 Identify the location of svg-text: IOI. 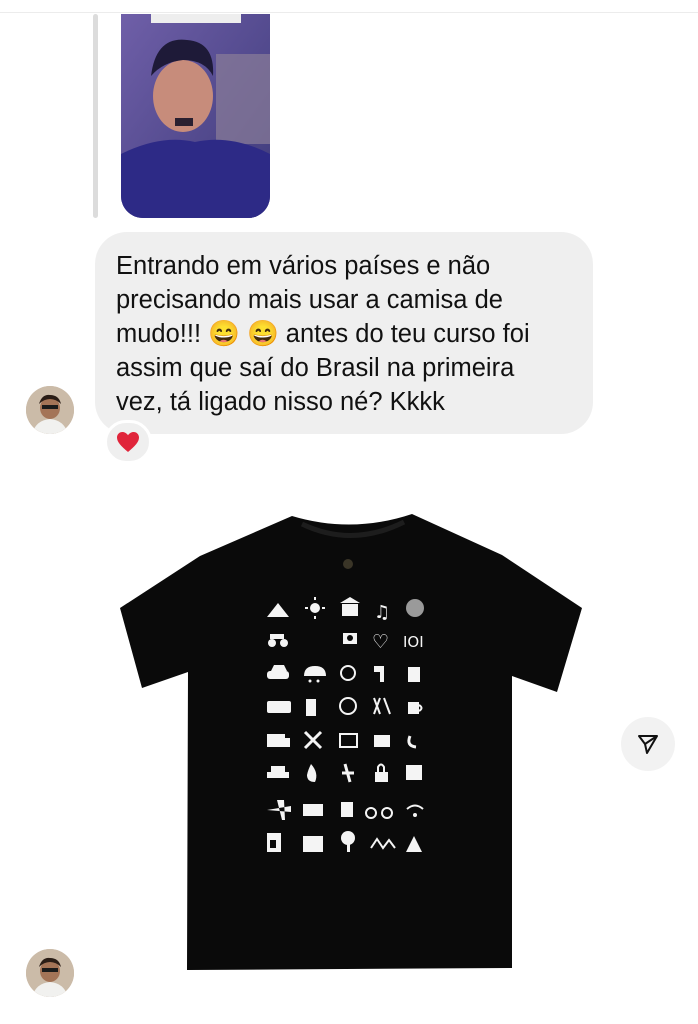
(413, 642).